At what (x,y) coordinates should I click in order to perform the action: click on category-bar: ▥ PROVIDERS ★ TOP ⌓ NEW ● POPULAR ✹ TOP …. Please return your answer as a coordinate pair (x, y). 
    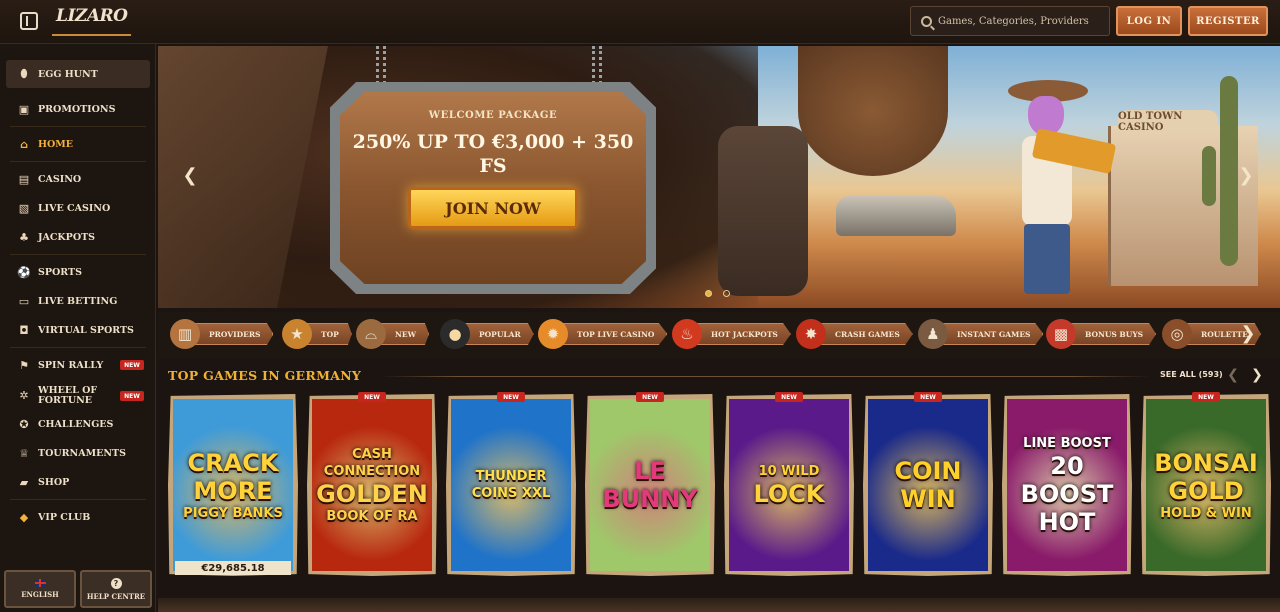
    Looking at the image, I should click on (719, 335).